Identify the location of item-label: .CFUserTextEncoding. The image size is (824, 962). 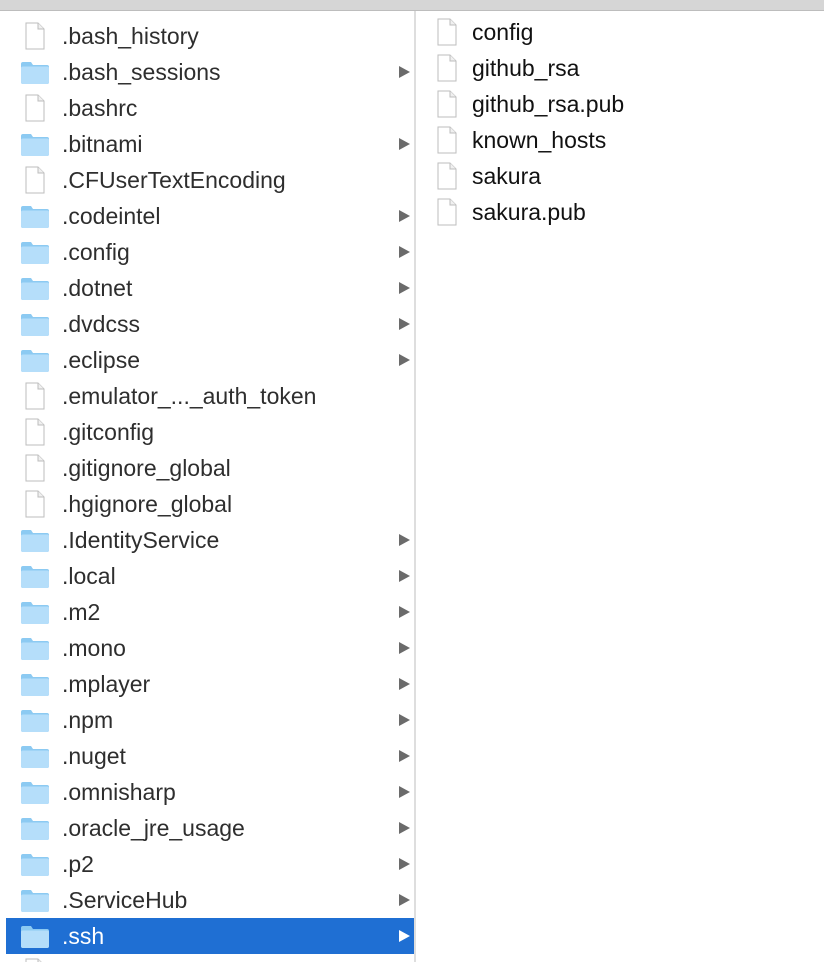
(174, 180).